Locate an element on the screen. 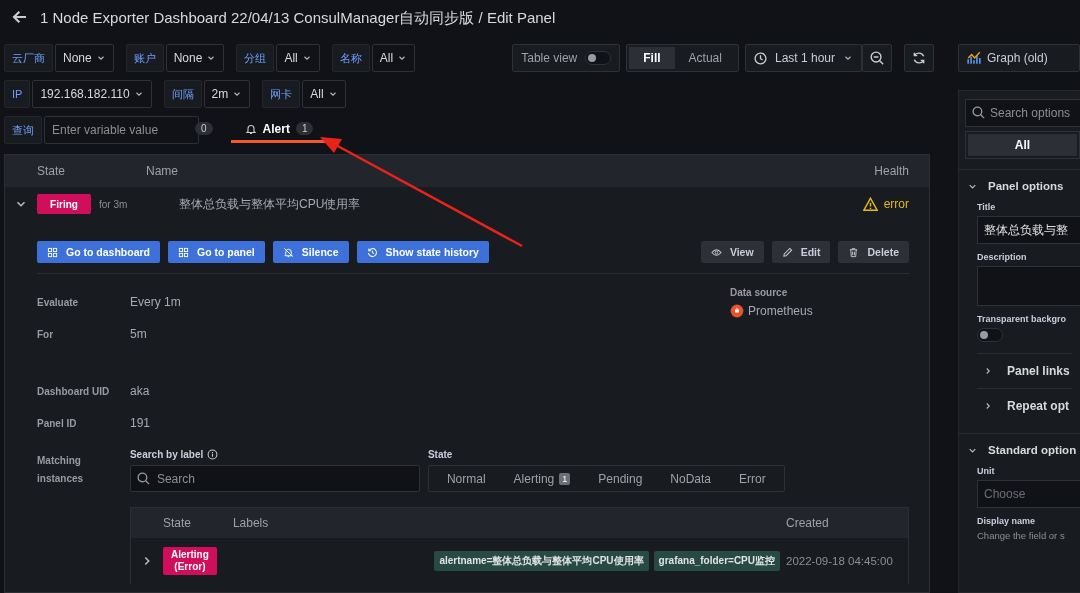 The image size is (1080, 593). health-status: error is located at coordinates (896, 204).